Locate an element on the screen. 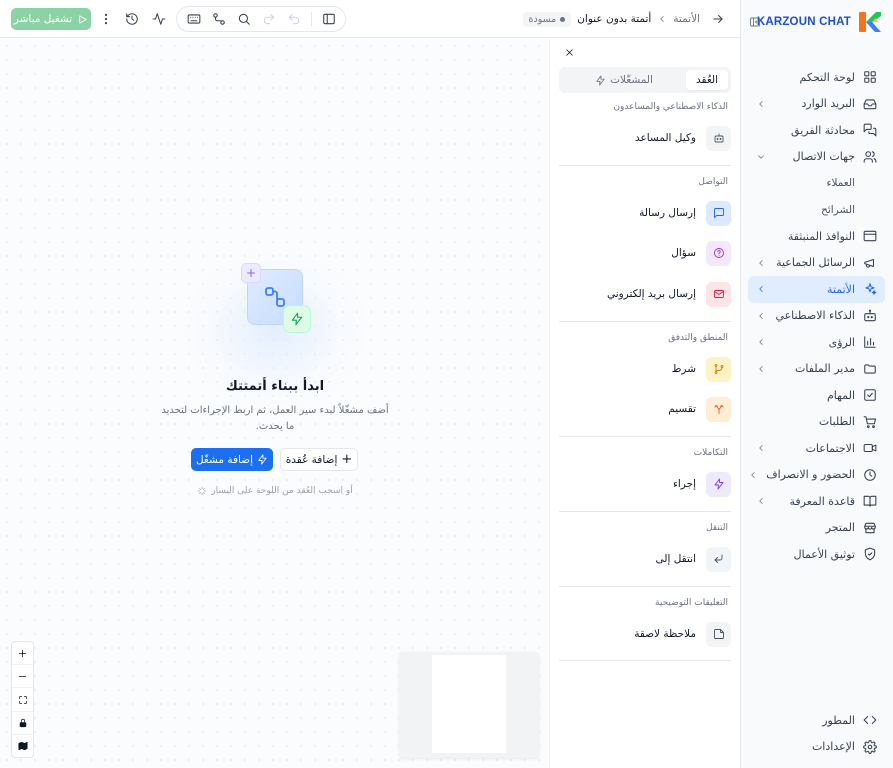  node-question: سؤال is located at coordinates (645, 253).